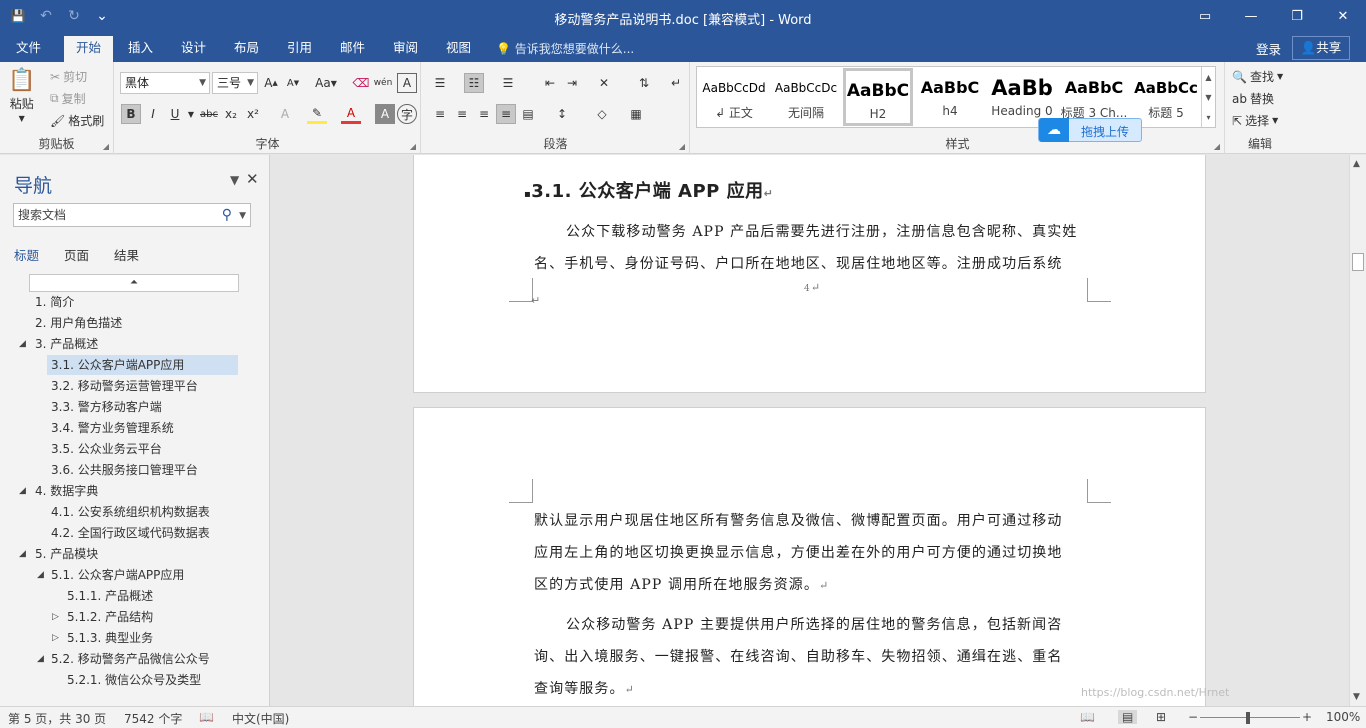 Image resolution: width=1366 pixels, height=728 pixels. What do you see at coordinates (142, 365) in the screenshot?
I see `heading-item: 3.1. 公众客户端APP应用` at bounding box center [142, 365].